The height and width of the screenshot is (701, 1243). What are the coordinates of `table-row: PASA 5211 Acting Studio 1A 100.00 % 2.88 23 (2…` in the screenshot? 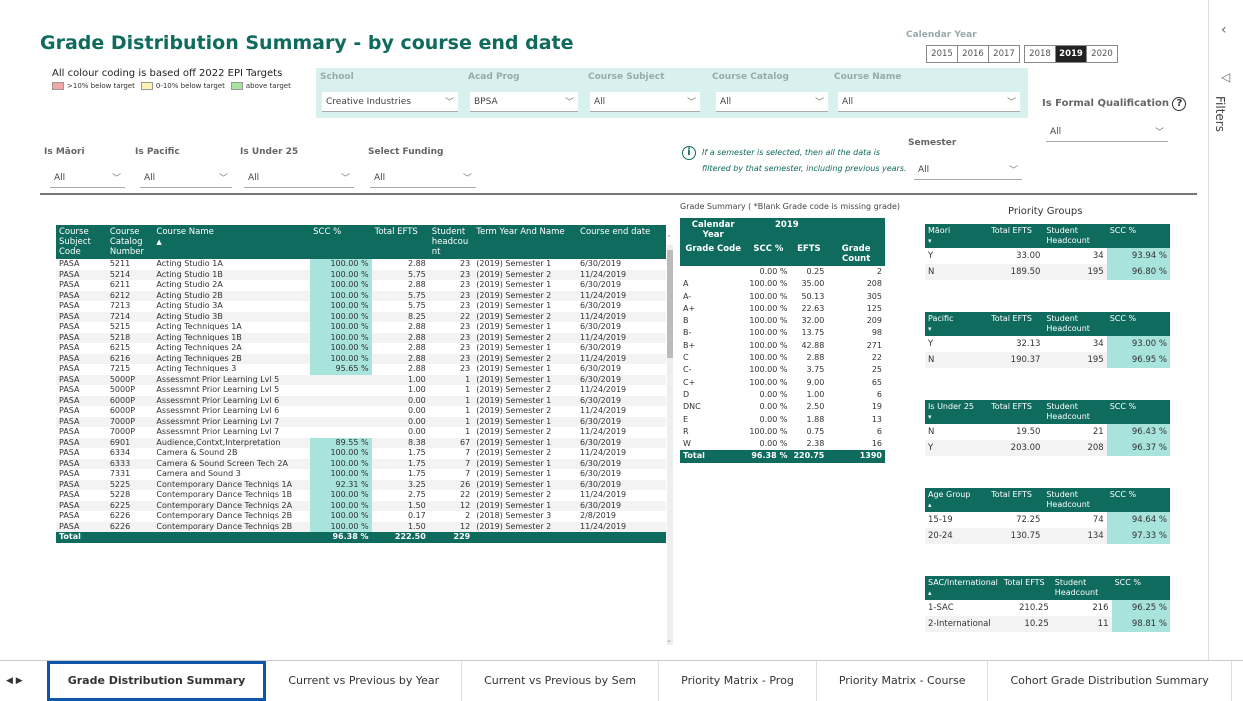 It's located at (361, 264).